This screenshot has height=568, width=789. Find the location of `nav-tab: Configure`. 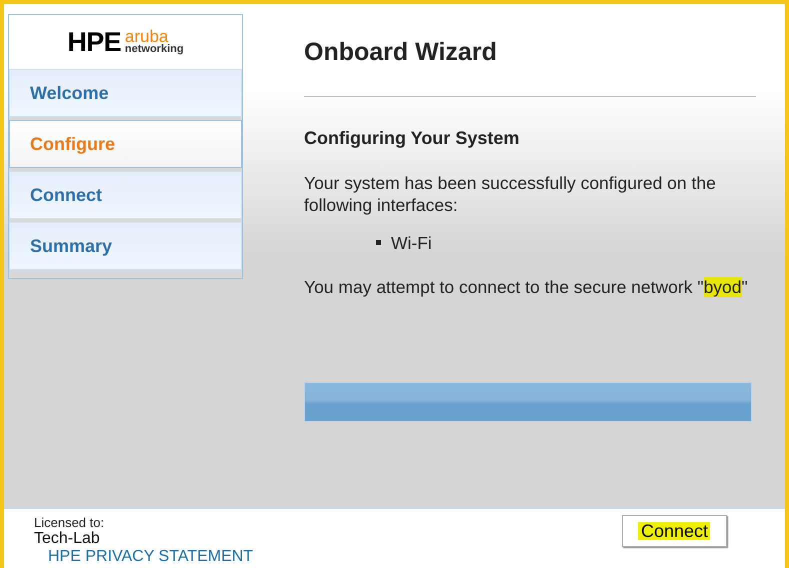

nav-tab: Configure is located at coordinates (125, 144).